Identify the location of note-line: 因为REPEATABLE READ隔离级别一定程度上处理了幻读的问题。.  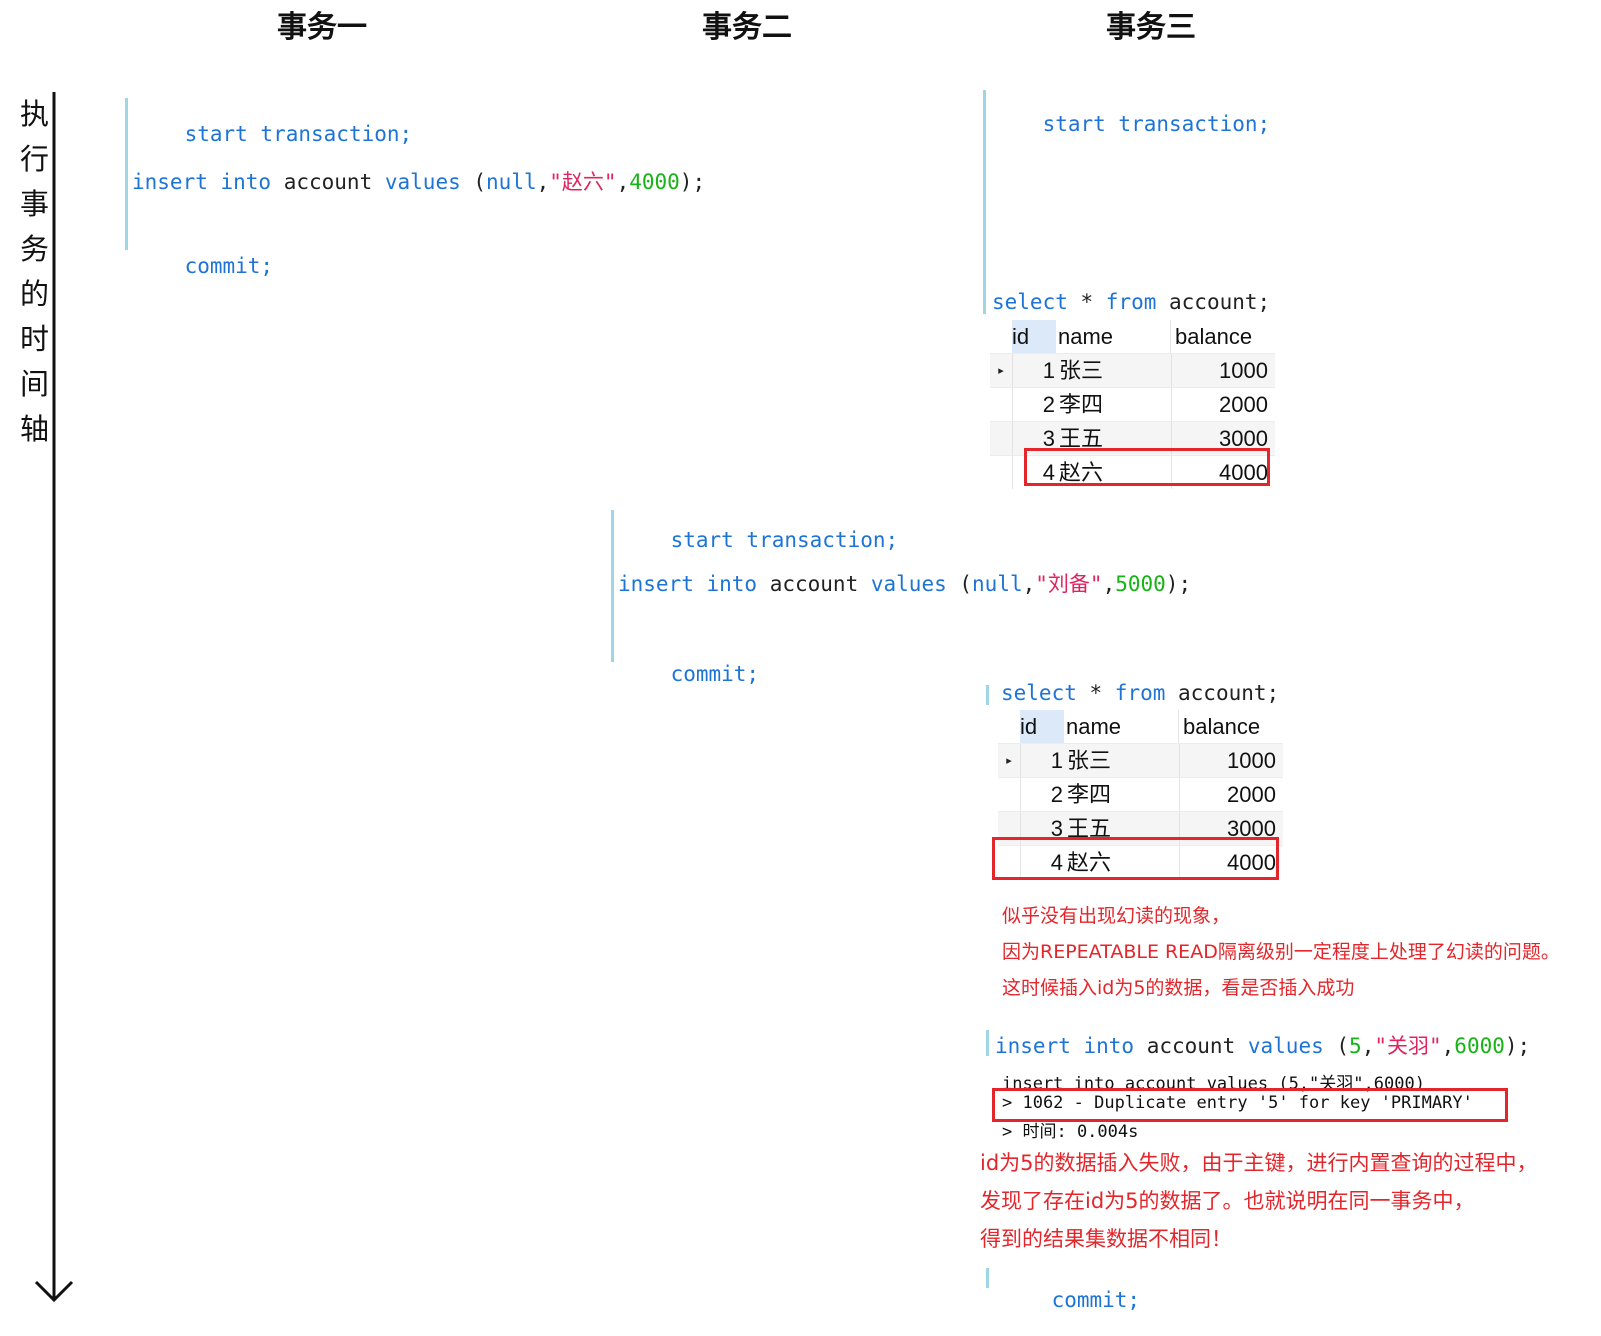
(1281, 952).